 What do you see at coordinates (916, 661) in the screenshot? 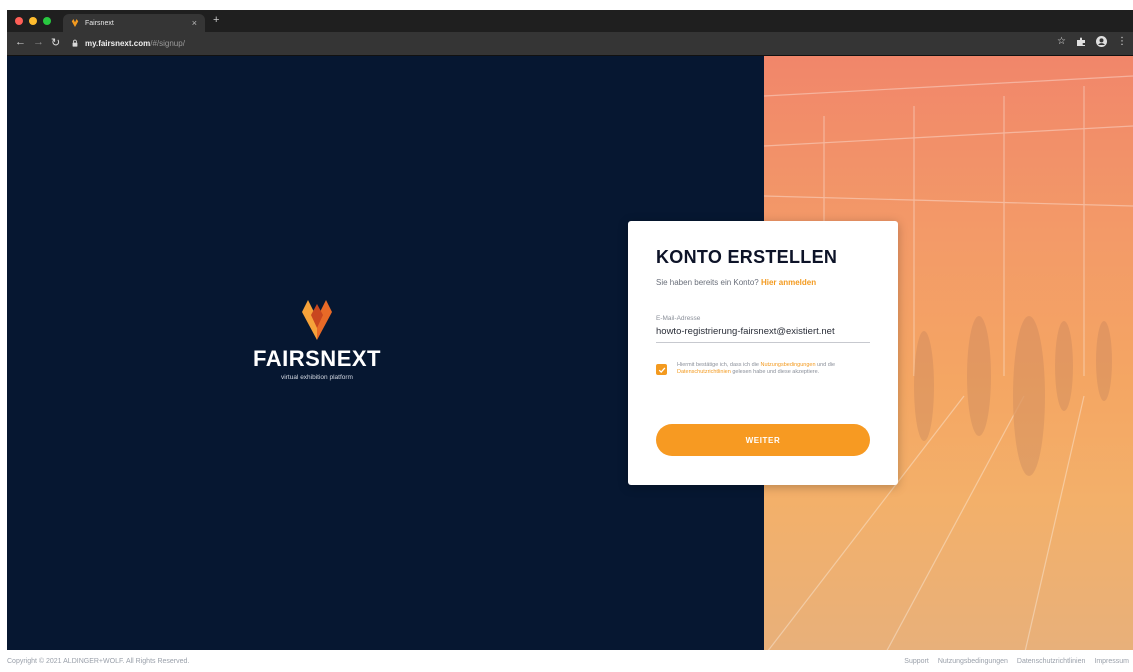
I see `footer-link-support: Support` at bounding box center [916, 661].